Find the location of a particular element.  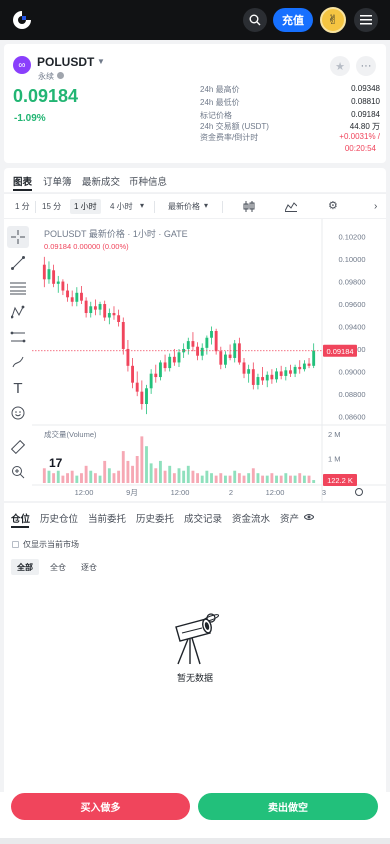

price-type-select: 最新价格 is located at coordinates (184, 206).